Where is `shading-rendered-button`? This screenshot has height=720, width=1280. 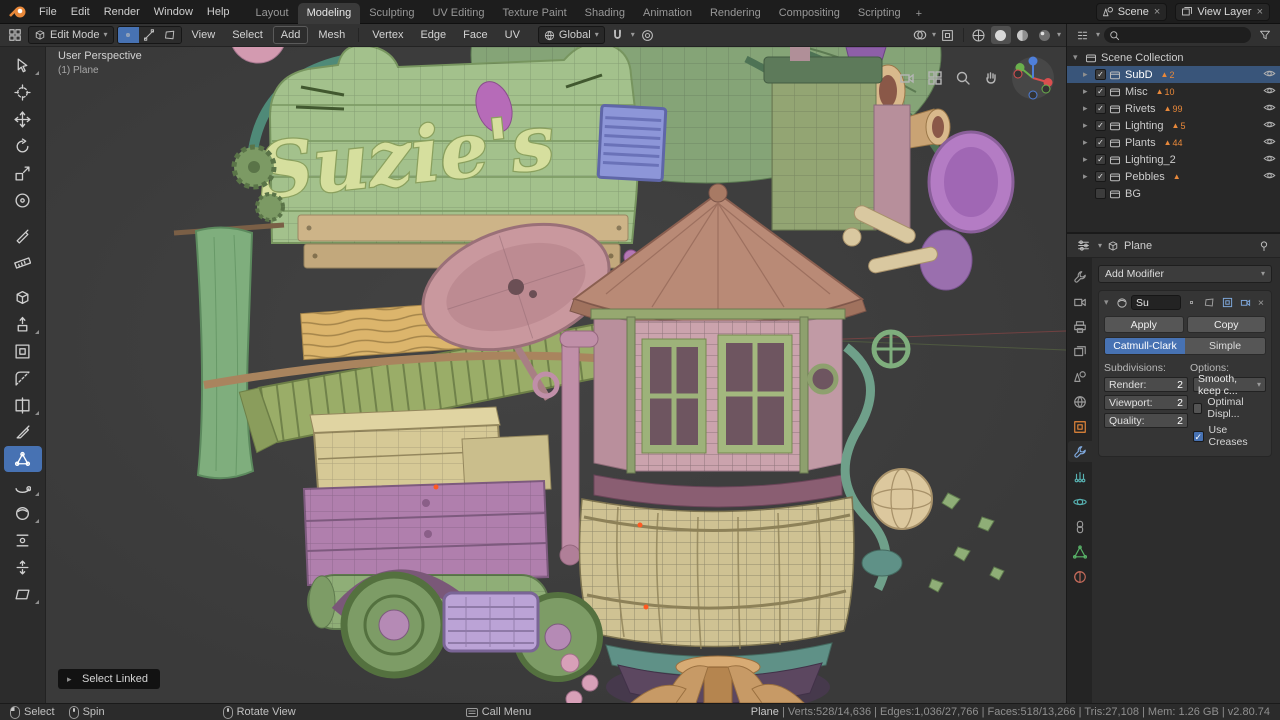 shading-rendered-button is located at coordinates (1045, 35).